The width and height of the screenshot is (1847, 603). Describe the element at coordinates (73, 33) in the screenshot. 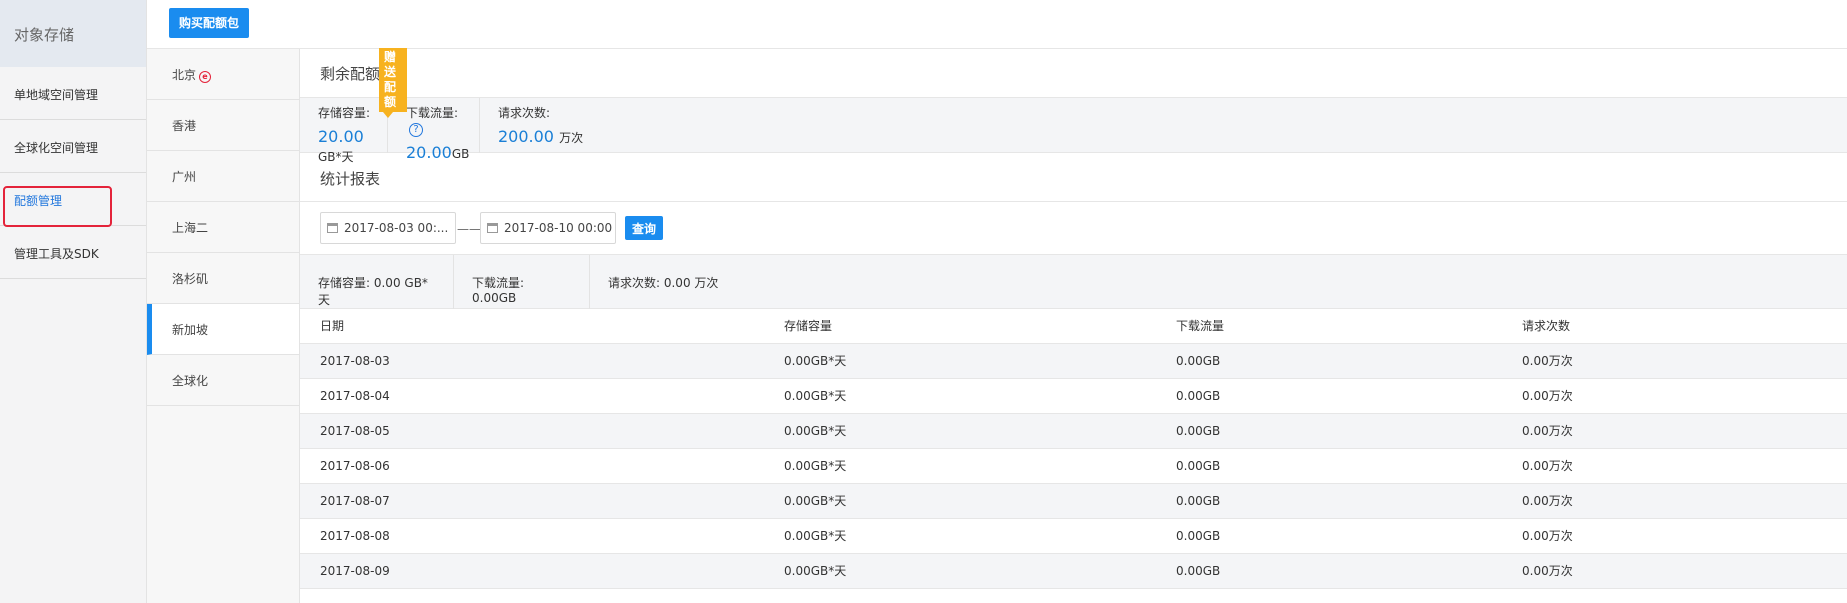

I see `sidebar-title: 对象存储` at that location.